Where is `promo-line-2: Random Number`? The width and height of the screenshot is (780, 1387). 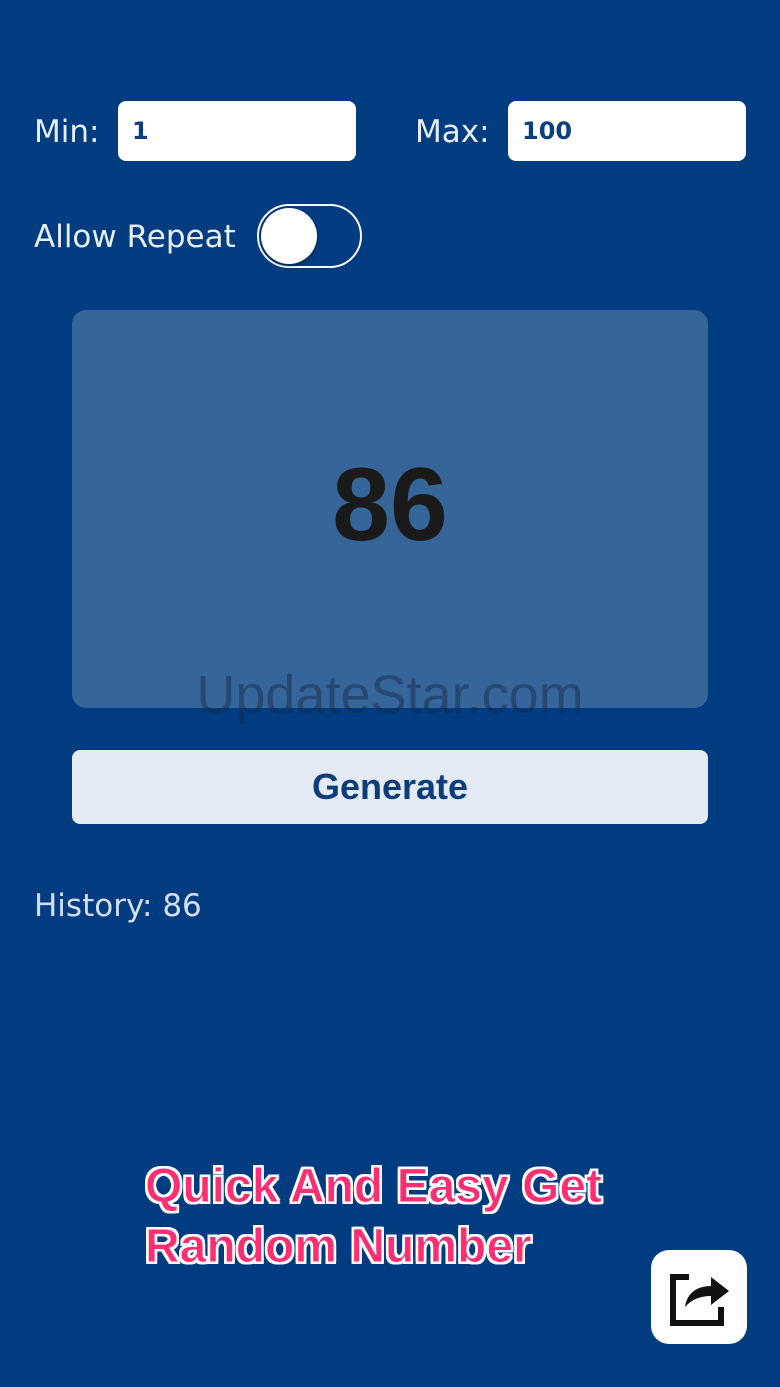 promo-line-2: Random Number is located at coordinates (338, 1247).